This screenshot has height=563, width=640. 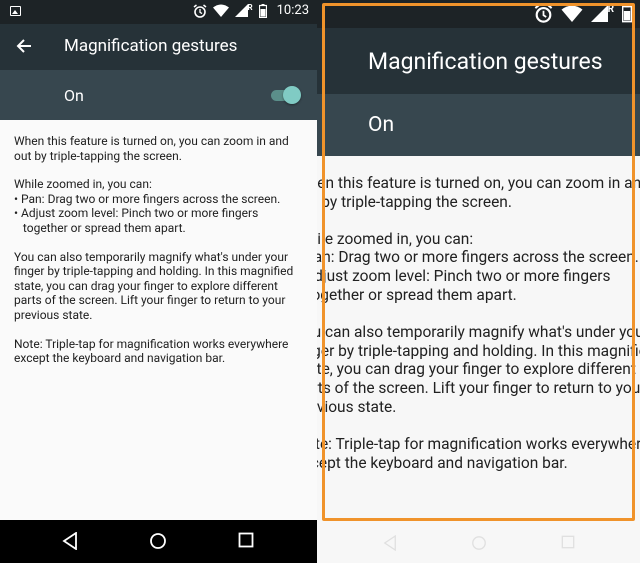 I want to click on page-title: Magnification gestures, so click(x=151, y=46).